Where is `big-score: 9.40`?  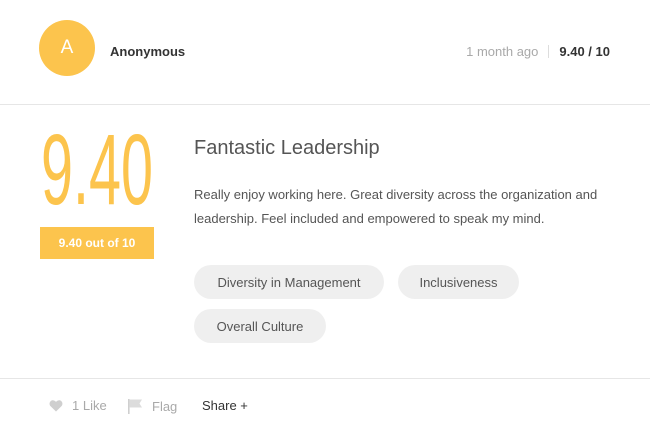
big-score: 9.40 is located at coordinates (97, 168).